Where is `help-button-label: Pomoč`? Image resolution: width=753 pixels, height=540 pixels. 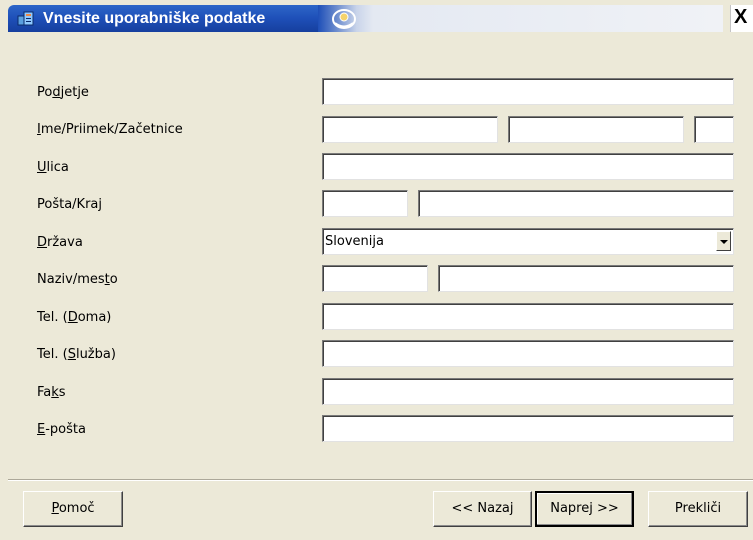 help-button-label: Pomoč is located at coordinates (73, 508).